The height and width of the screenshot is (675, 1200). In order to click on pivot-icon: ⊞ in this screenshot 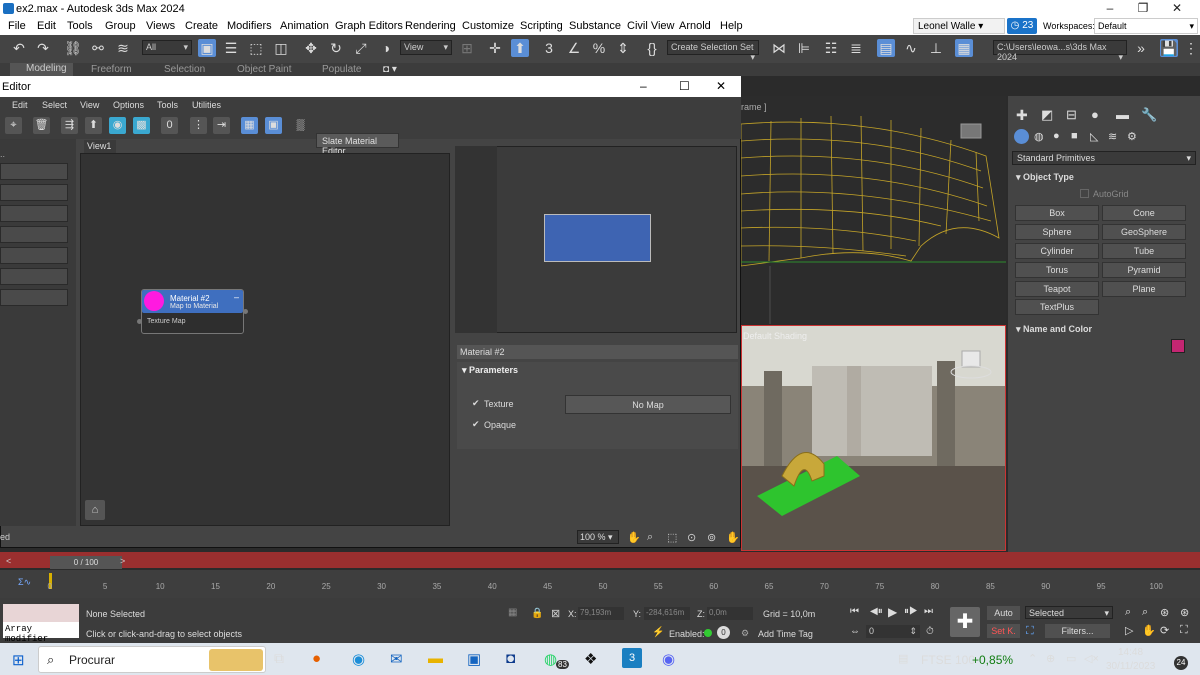, I will do `click(467, 48)`.